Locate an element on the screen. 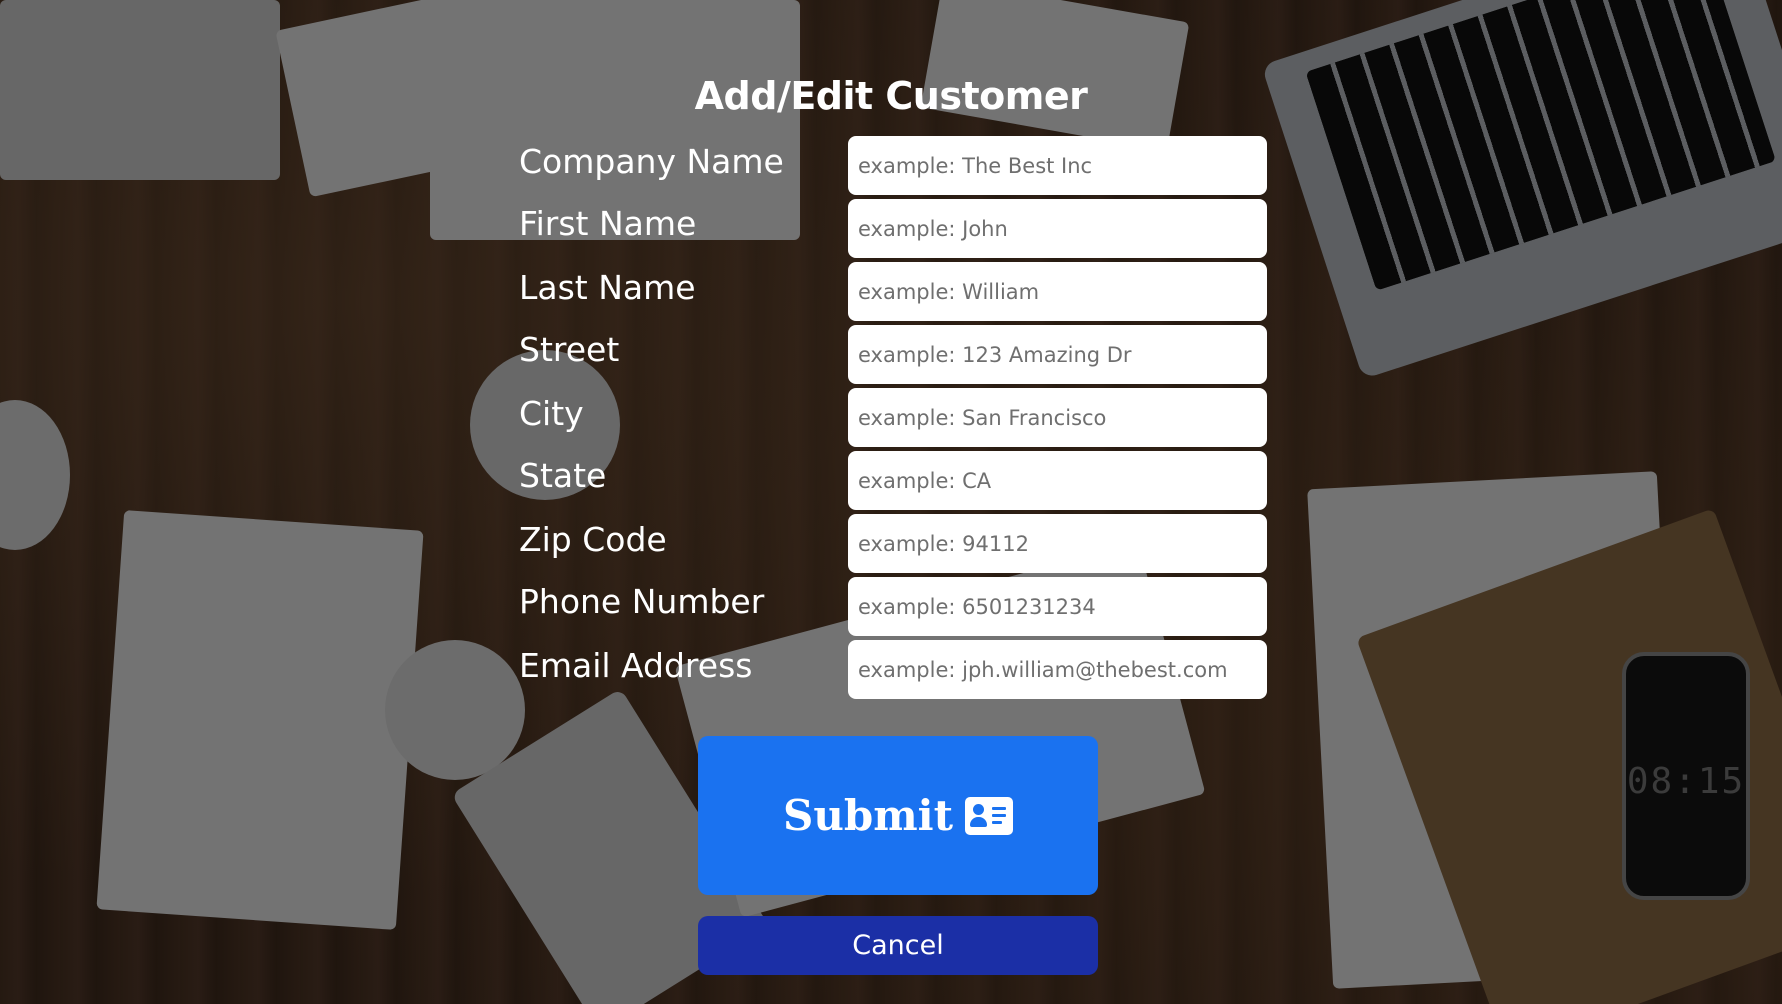  company-name-label: Company Name is located at coordinates (651, 161).